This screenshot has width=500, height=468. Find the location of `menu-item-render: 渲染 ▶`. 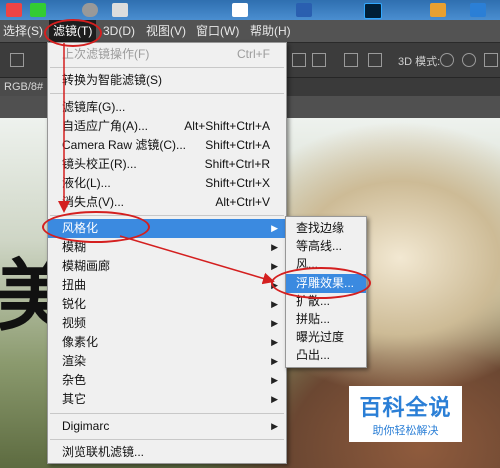

menu-item-render: 渲染 ▶ is located at coordinates (167, 361).